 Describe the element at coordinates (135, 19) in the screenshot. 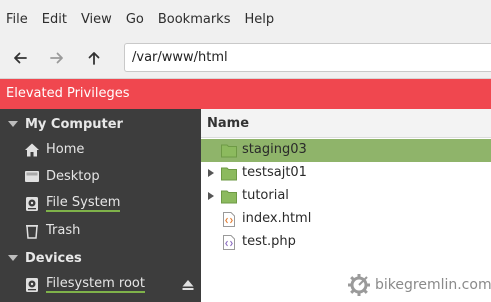

I see `menu-go: Go` at that location.